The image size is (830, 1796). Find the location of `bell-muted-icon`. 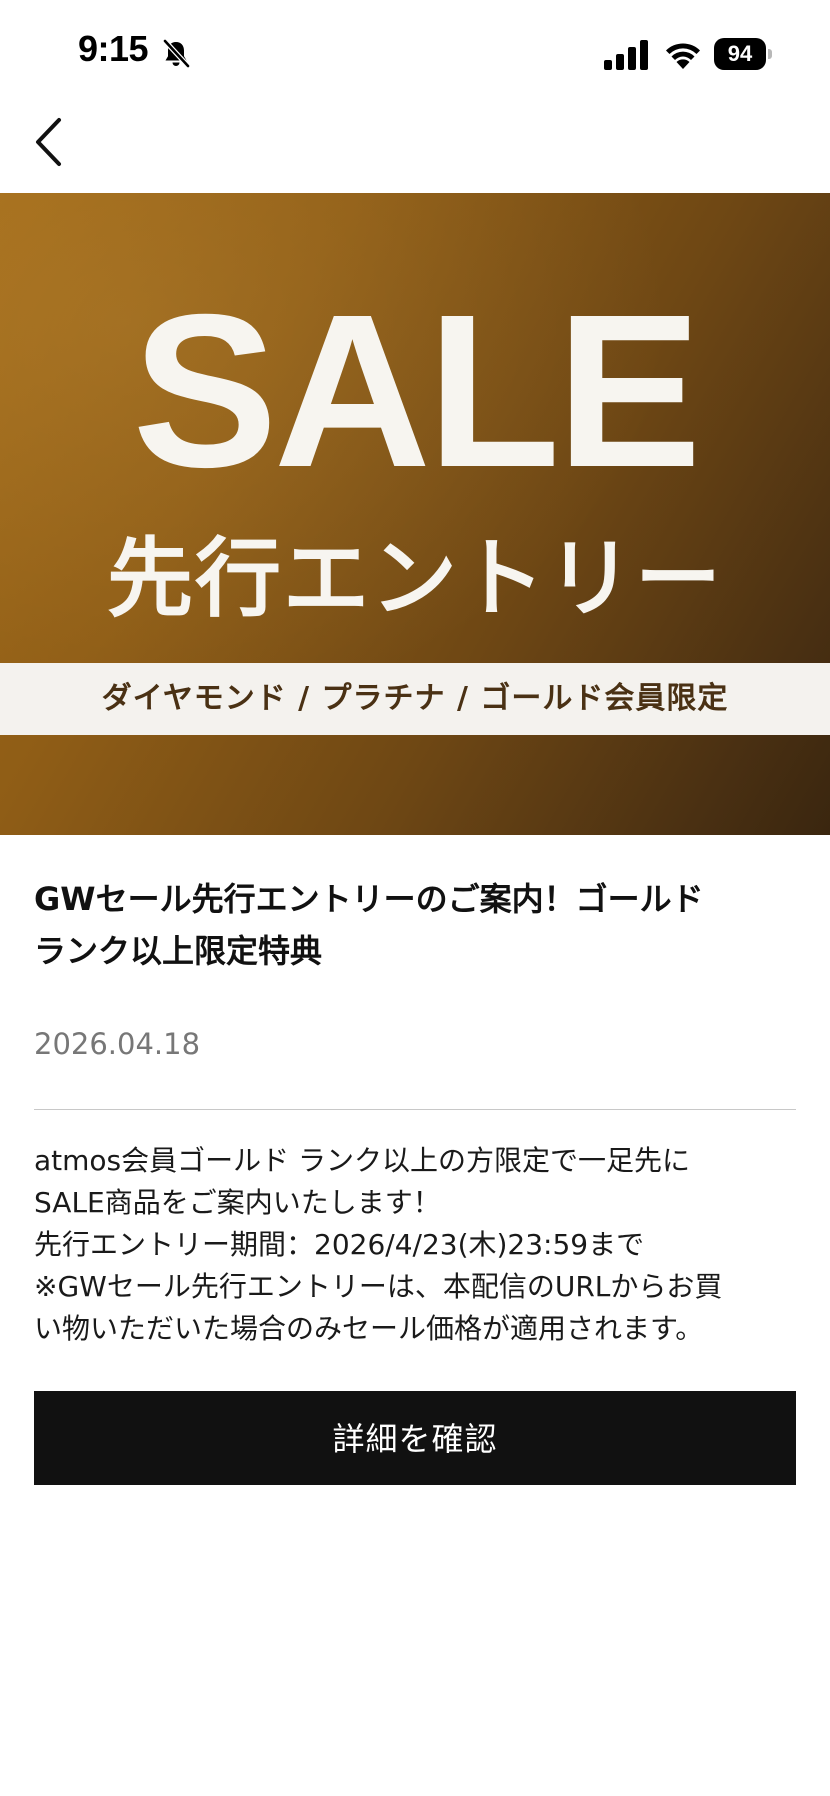

bell-muted-icon is located at coordinates (176, 53).